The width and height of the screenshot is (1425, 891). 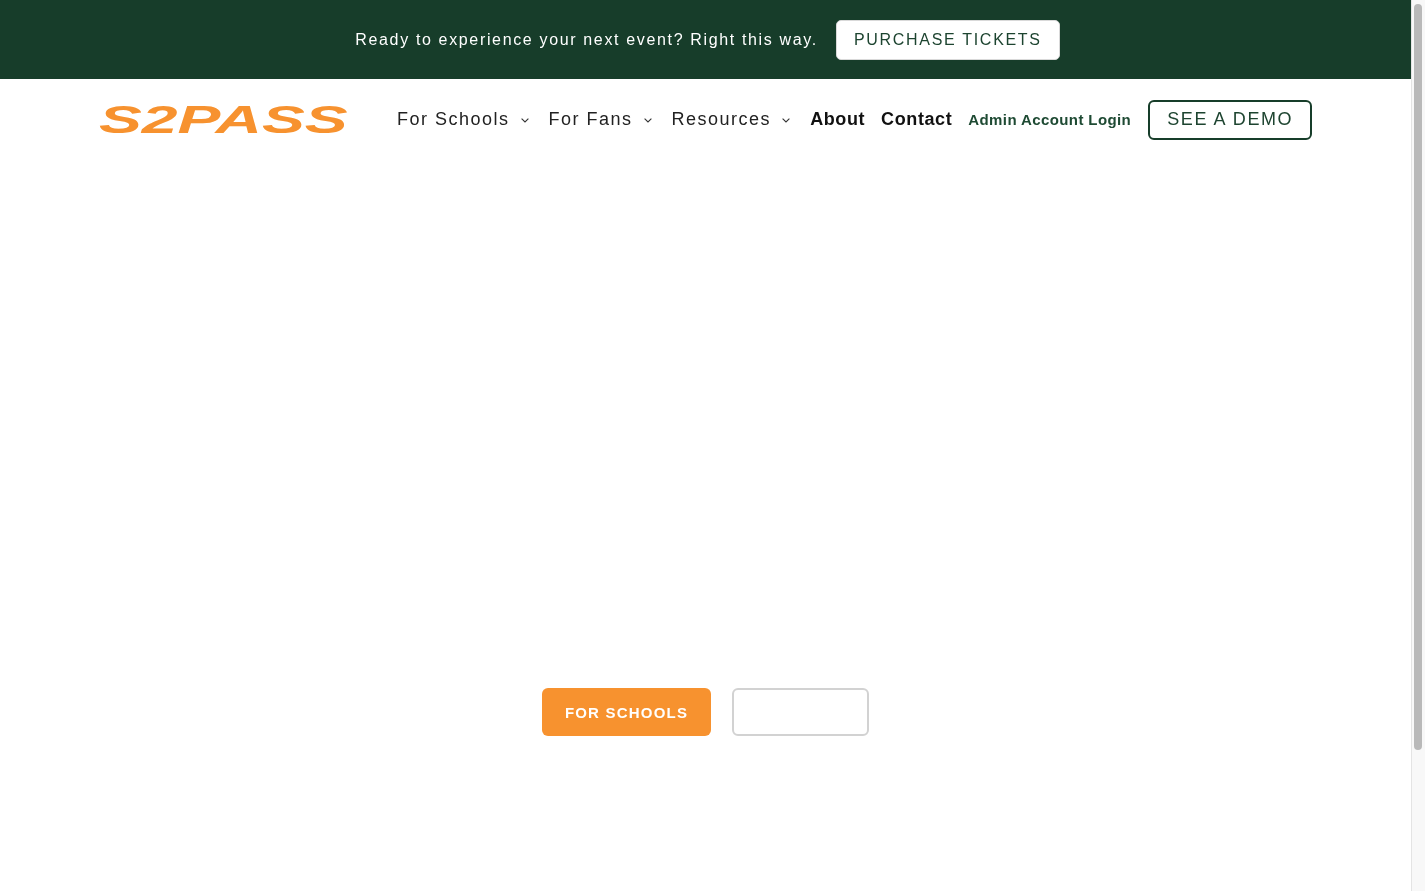 I want to click on nav-link: About, so click(x=838, y=119).